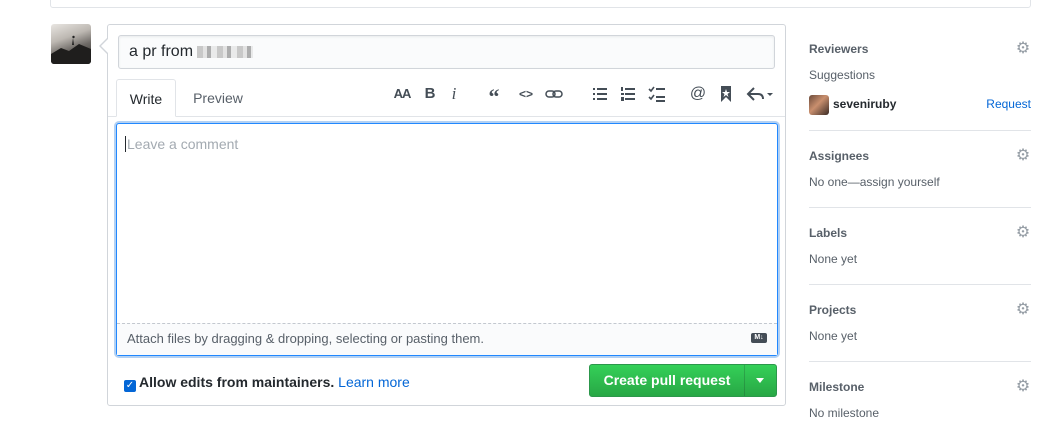 The image size is (1037, 437). I want to click on chevron-down-icon, so click(760, 380).